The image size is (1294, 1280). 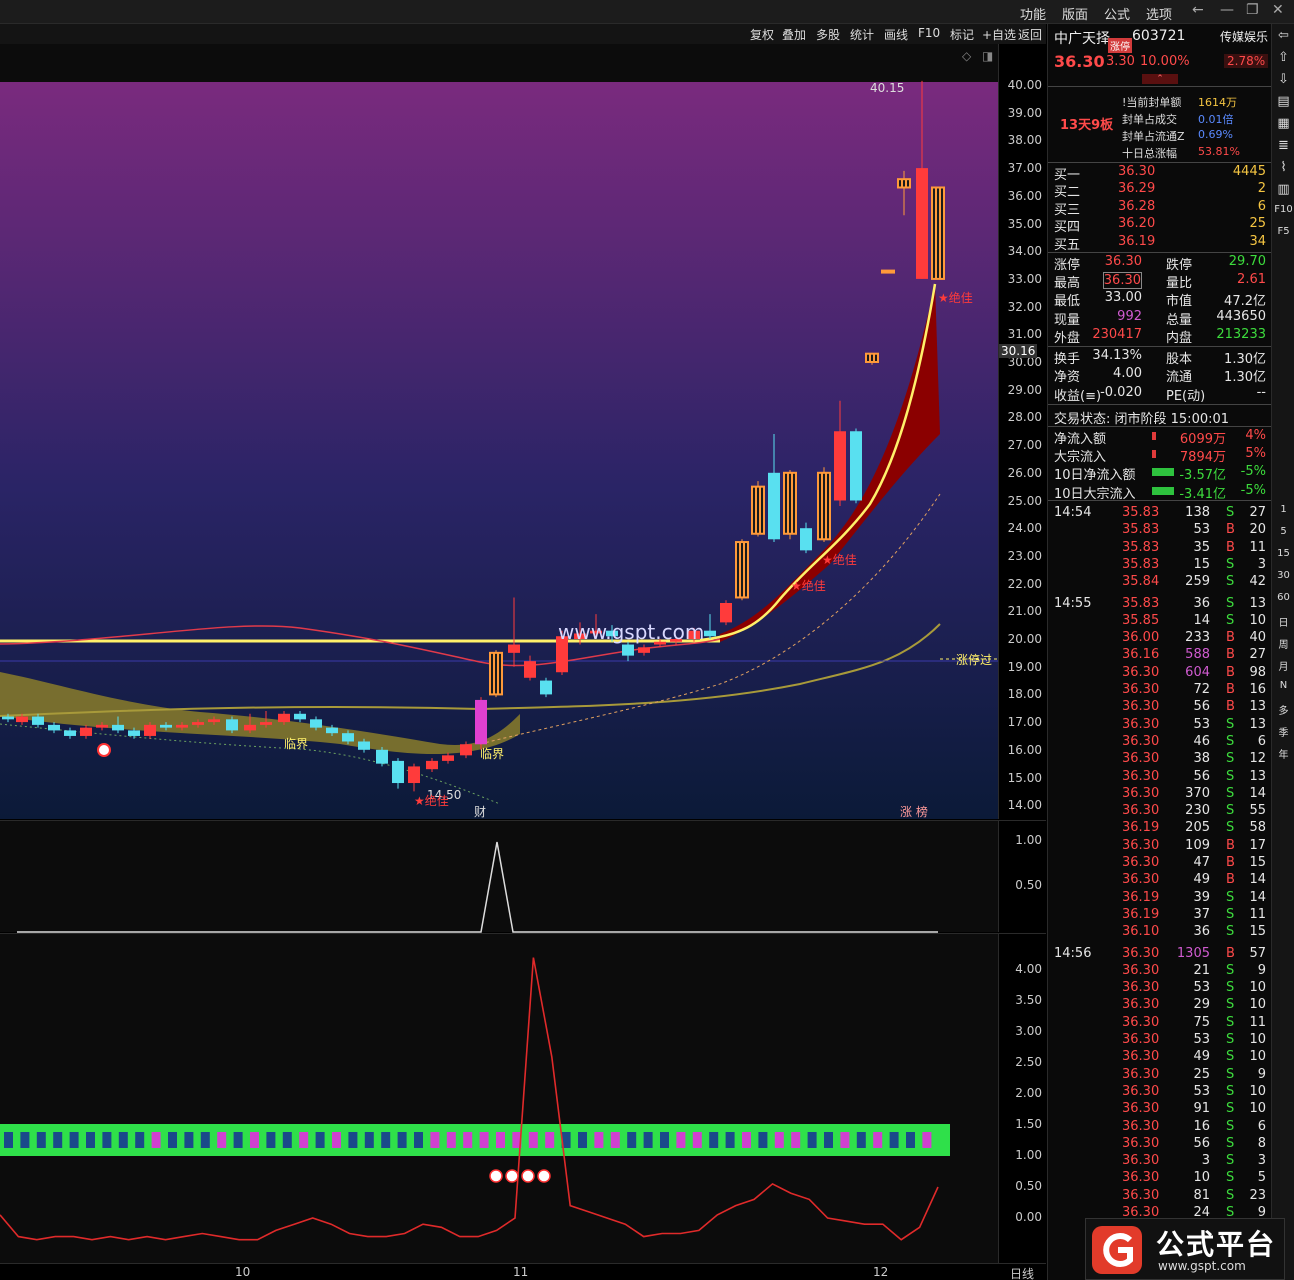 What do you see at coordinates (1283, 509) in the screenshot?
I see `period-button: 1` at bounding box center [1283, 509].